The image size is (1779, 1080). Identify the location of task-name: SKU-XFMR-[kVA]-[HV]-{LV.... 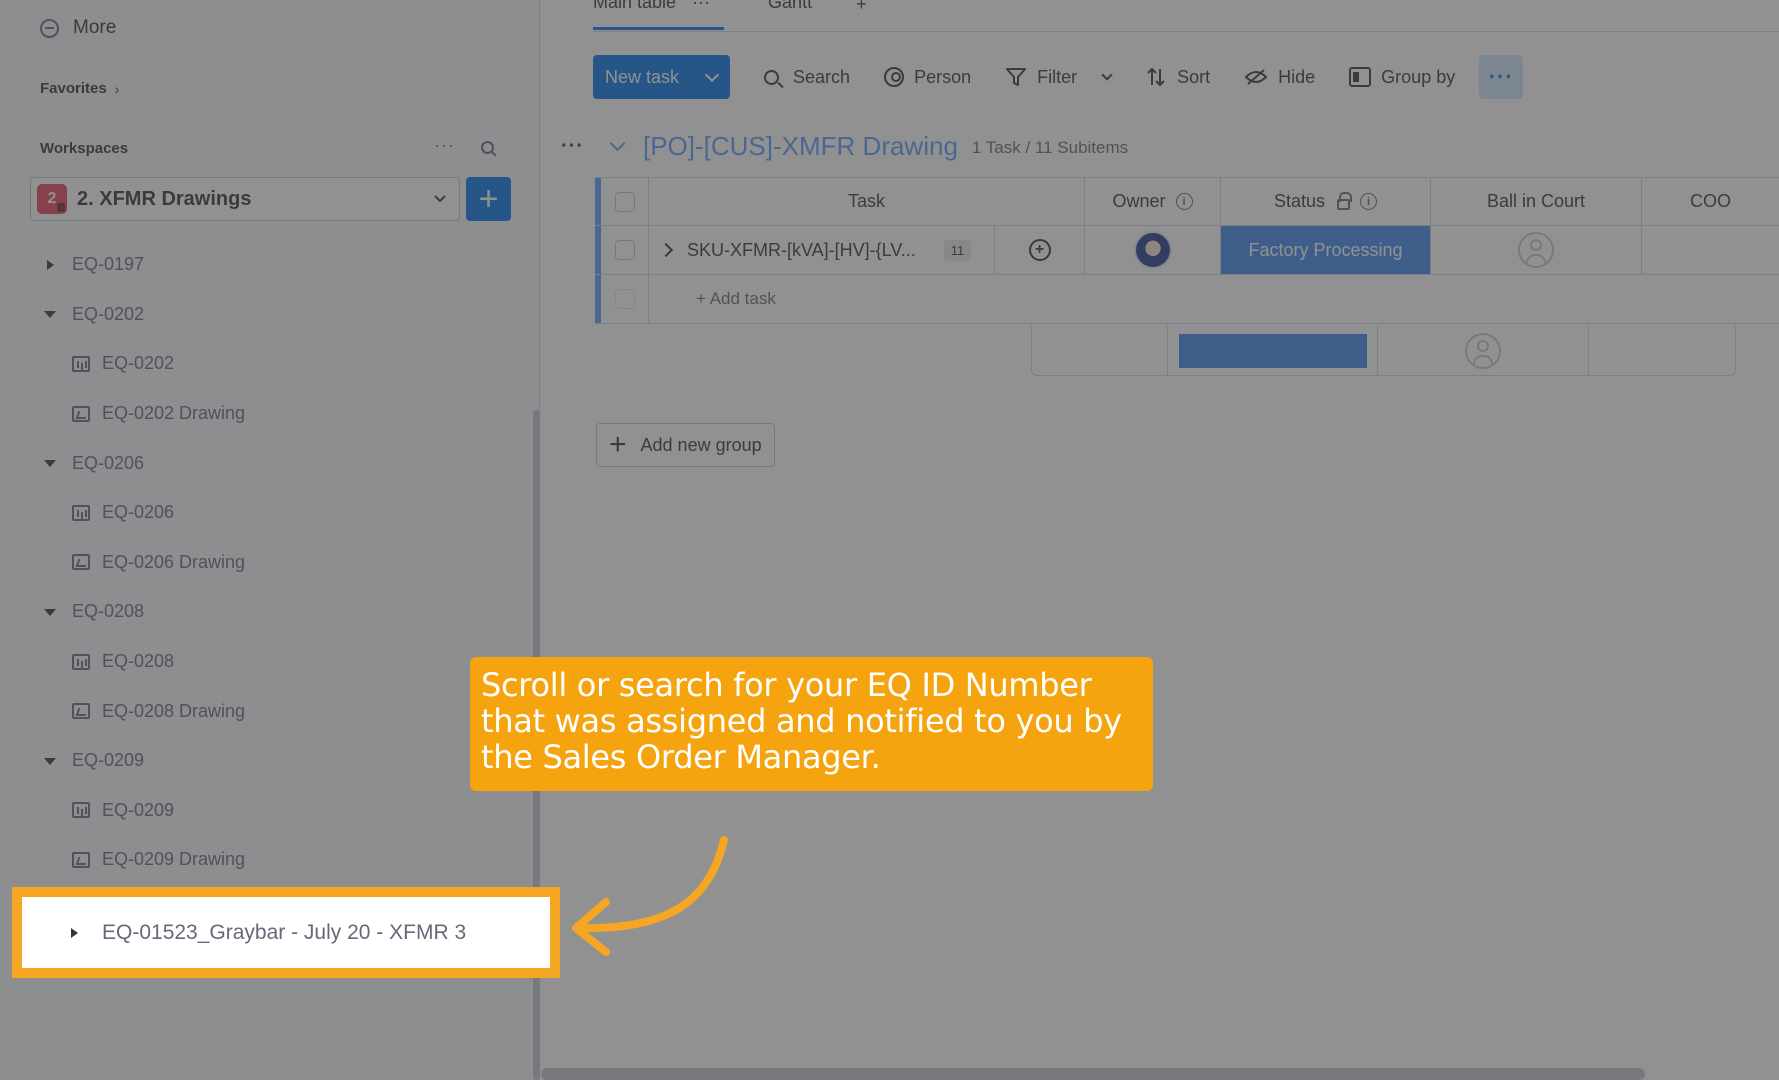
(801, 250).